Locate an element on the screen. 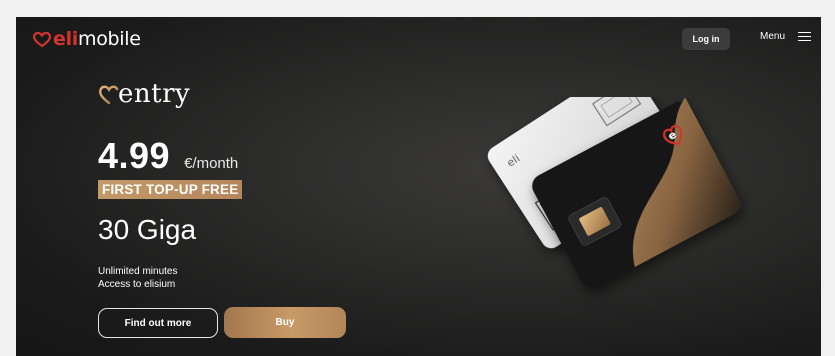 The image size is (835, 356). feature-item: Unlimited minutes is located at coordinates (138, 271).